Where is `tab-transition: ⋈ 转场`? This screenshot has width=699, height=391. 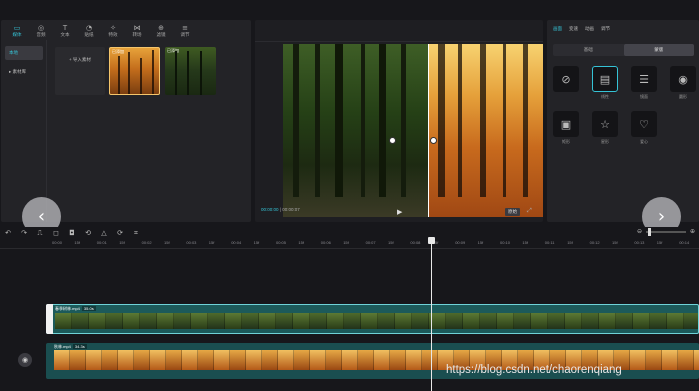
tab-transition: ⋈ 转场 is located at coordinates (137, 31).